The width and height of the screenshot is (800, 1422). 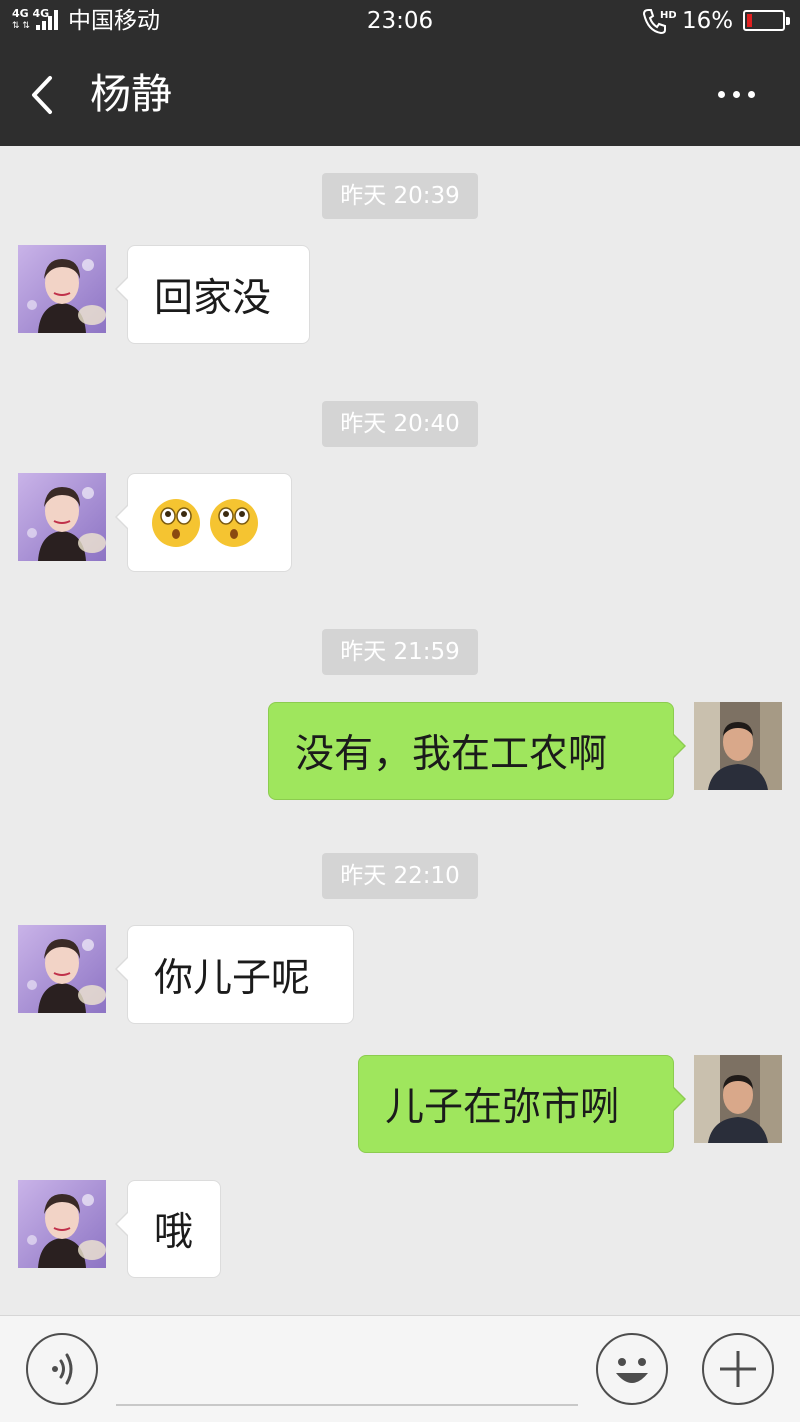 What do you see at coordinates (400, 73) in the screenshot?
I see `top-bar: 4G 4G ⇅ ⇅ 中国移动 23:06 HD 16% 杨静` at bounding box center [400, 73].